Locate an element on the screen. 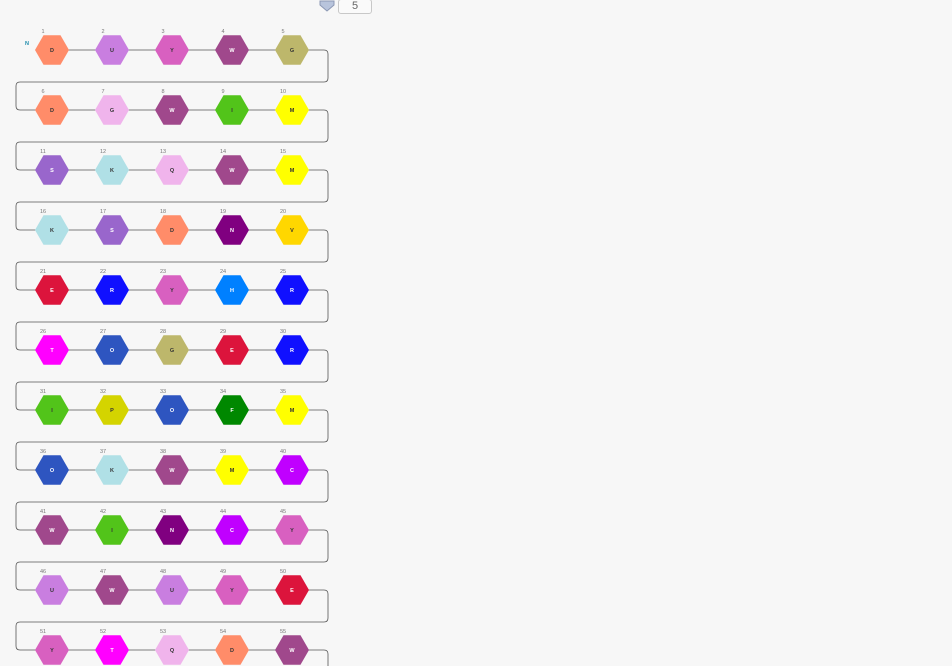 The image size is (952, 666). residue-node: P 32 is located at coordinates (112, 407).